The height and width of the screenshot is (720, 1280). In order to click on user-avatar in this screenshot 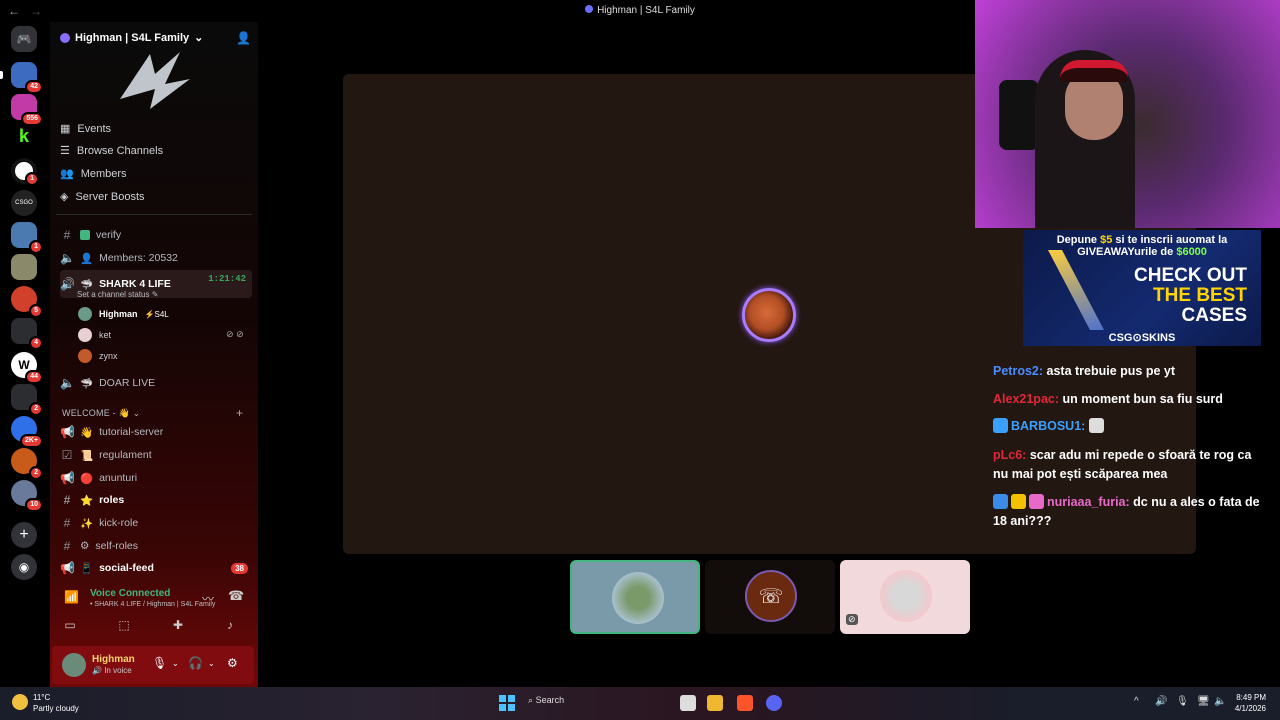, I will do `click(74, 665)`.